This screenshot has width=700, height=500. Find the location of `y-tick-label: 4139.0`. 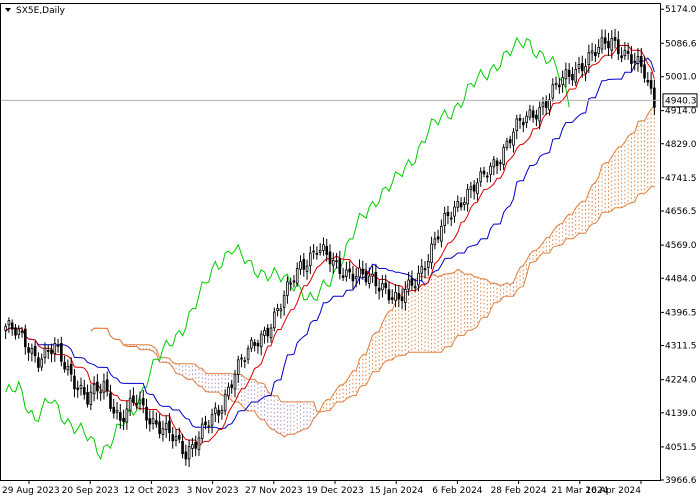

y-tick-label: 4139.0 is located at coordinates (681, 414).